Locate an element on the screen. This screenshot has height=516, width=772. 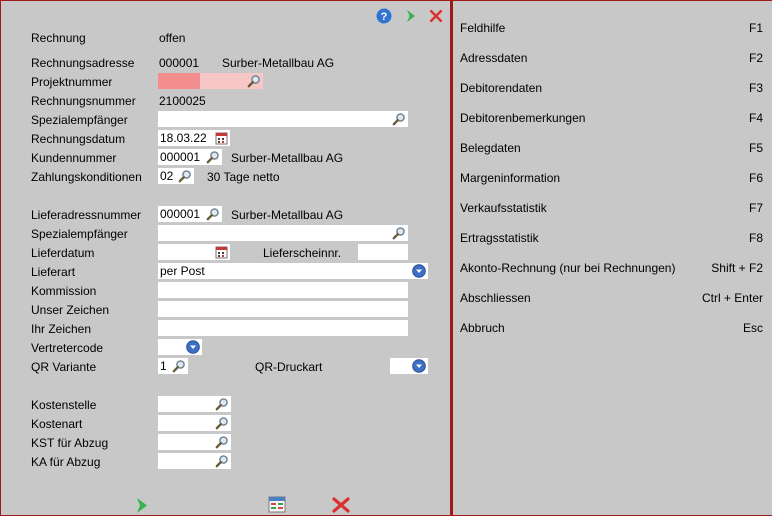
lieferadressnummer-name: Surber-Metallbau AG is located at coordinates (287, 215).